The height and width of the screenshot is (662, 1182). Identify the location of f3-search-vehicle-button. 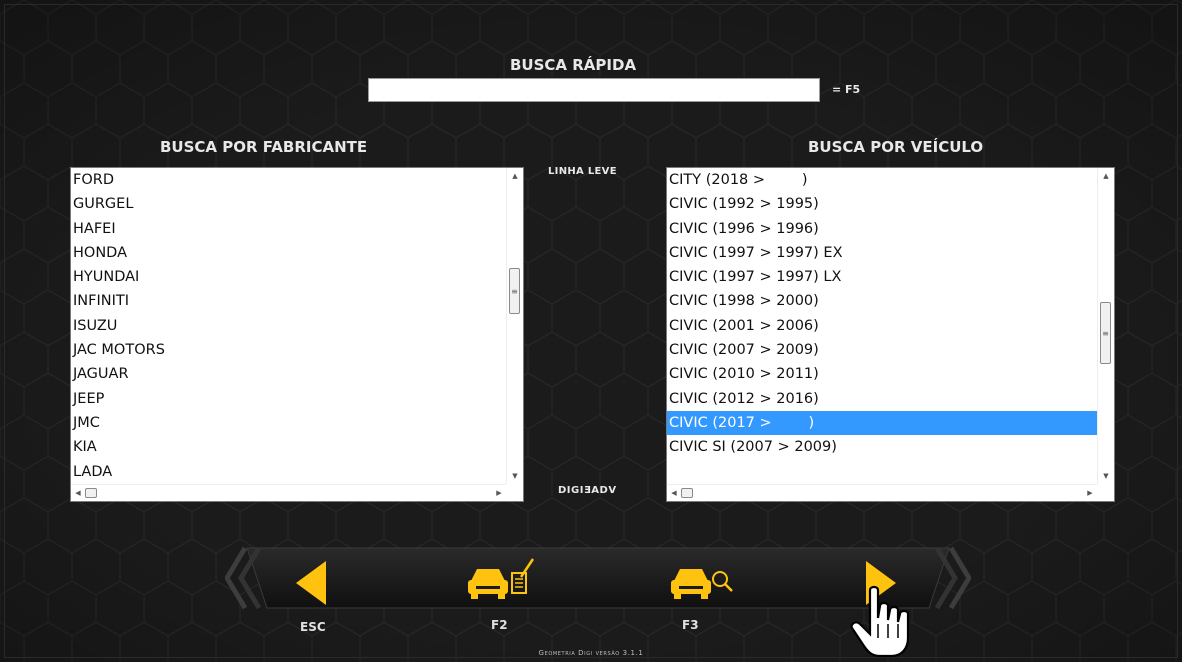
(713, 581).